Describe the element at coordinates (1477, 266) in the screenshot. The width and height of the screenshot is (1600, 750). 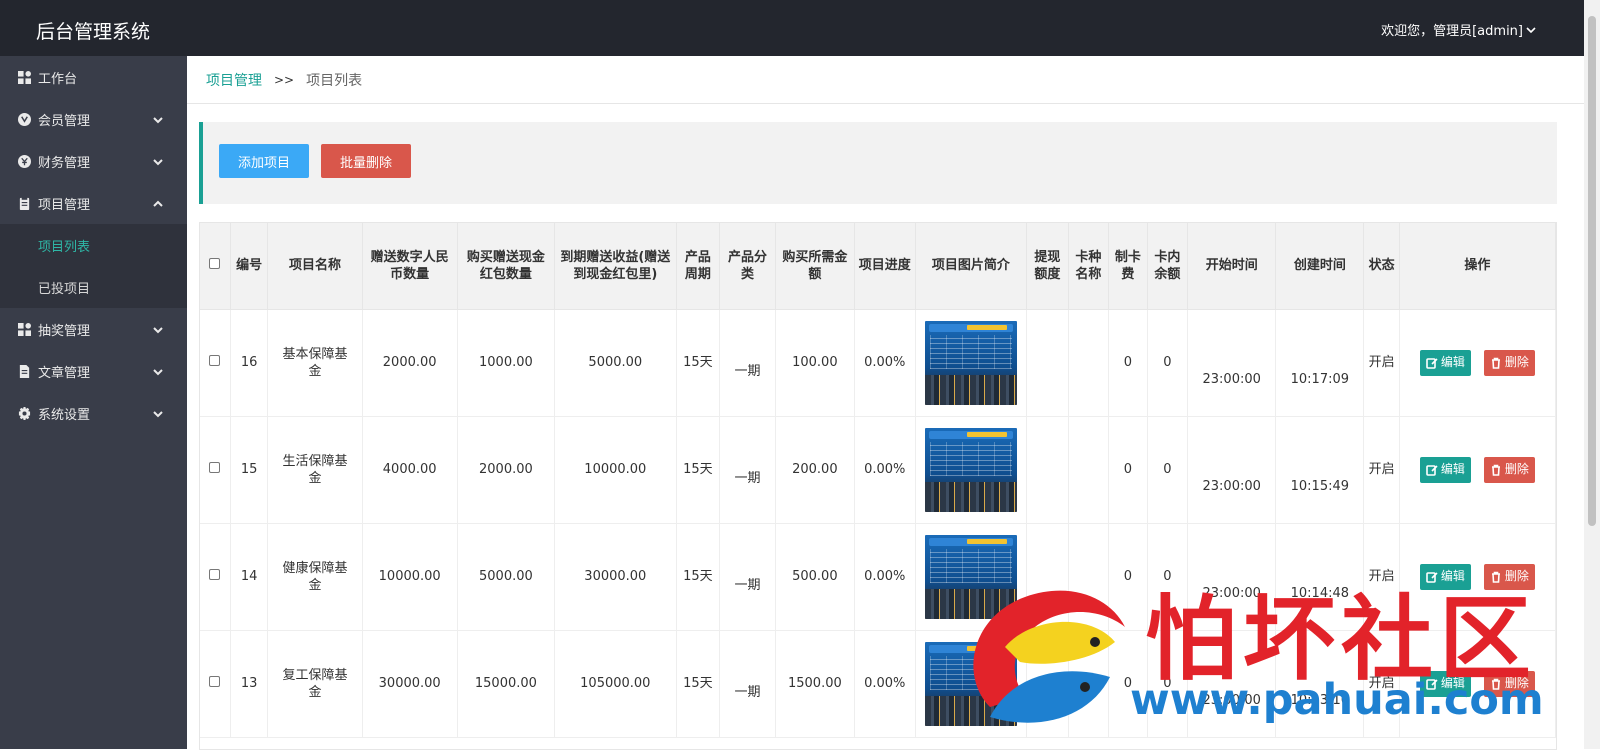
I see `header-ops: 操作` at that location.